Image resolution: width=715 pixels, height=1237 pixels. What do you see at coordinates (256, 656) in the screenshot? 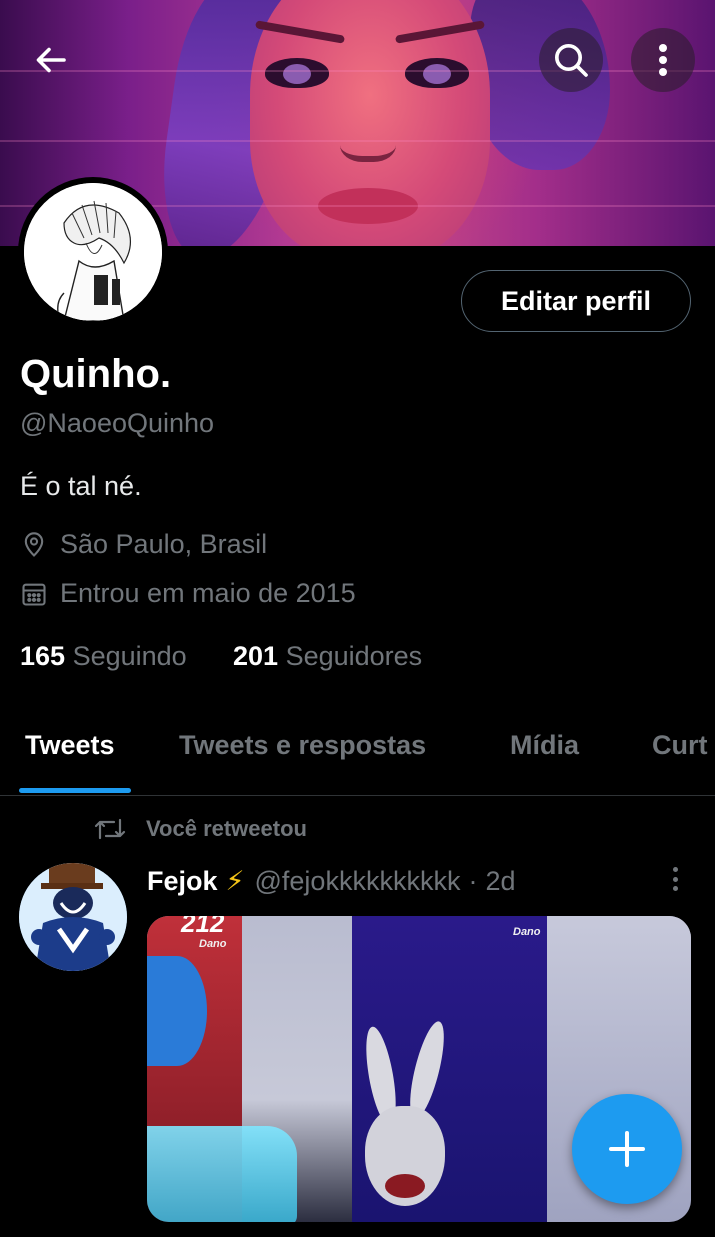
I see `followers-count: 201` at bounding box center [256, 656].